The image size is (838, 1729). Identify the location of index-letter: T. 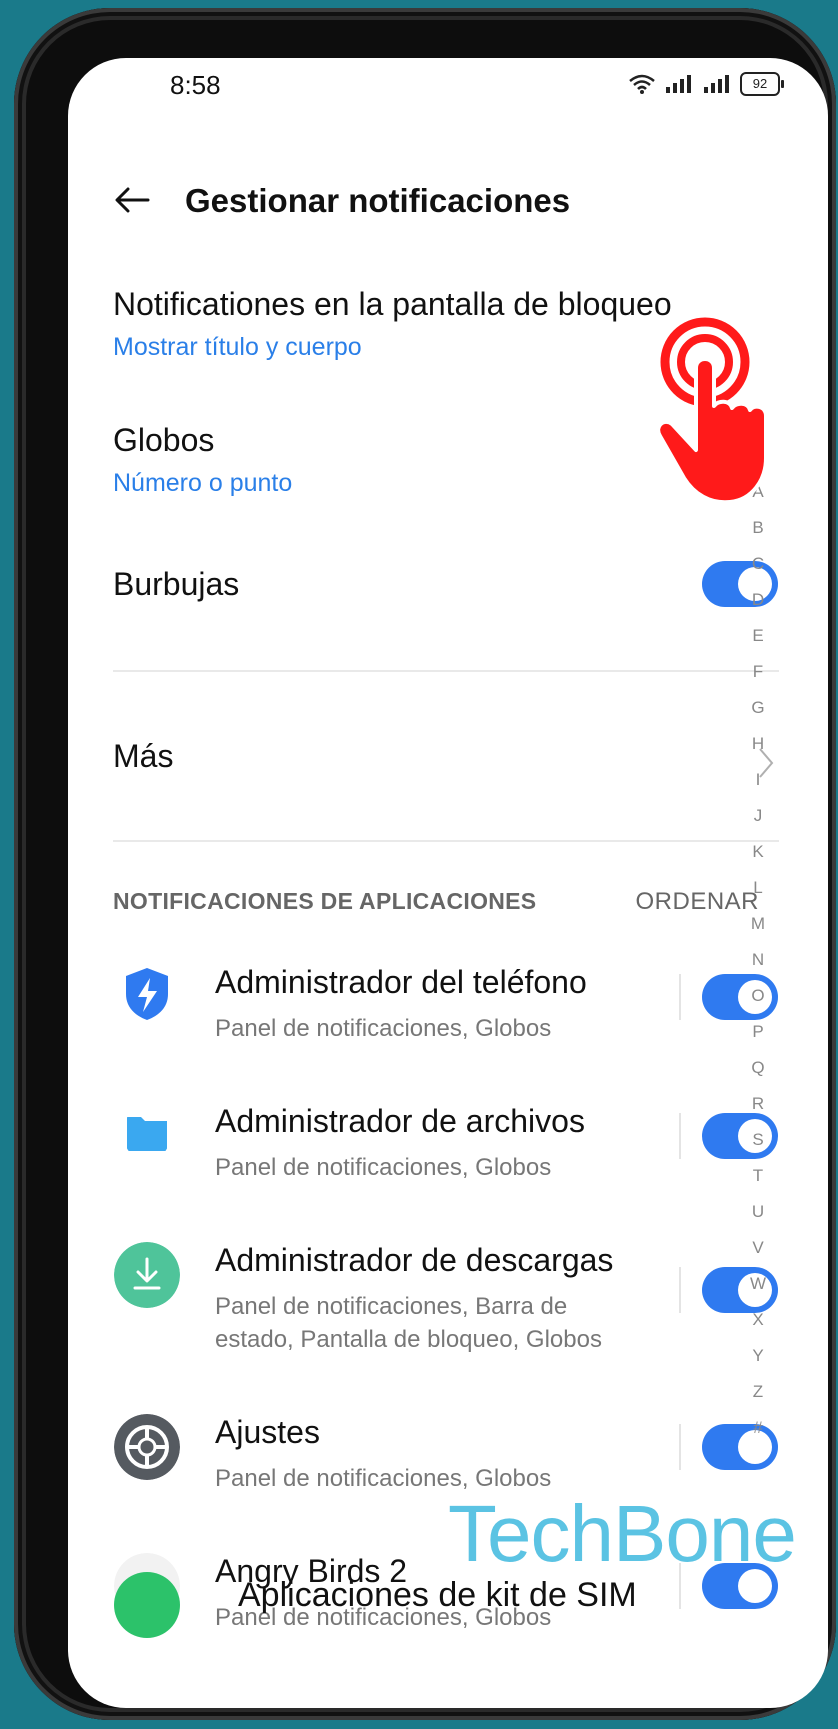
(758, 1176).